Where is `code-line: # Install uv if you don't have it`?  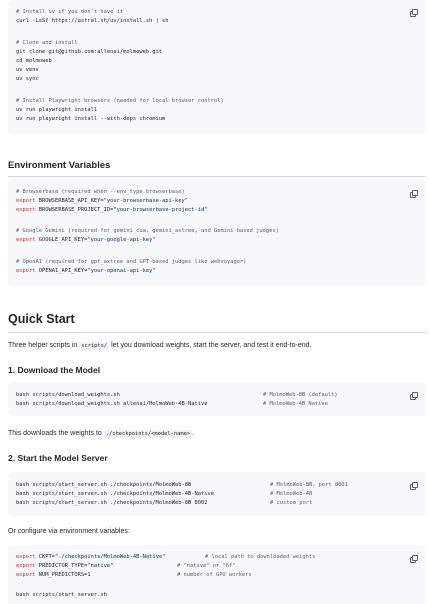
code-line: # Install uv if you don't have it is located at coordinates (70, 12).